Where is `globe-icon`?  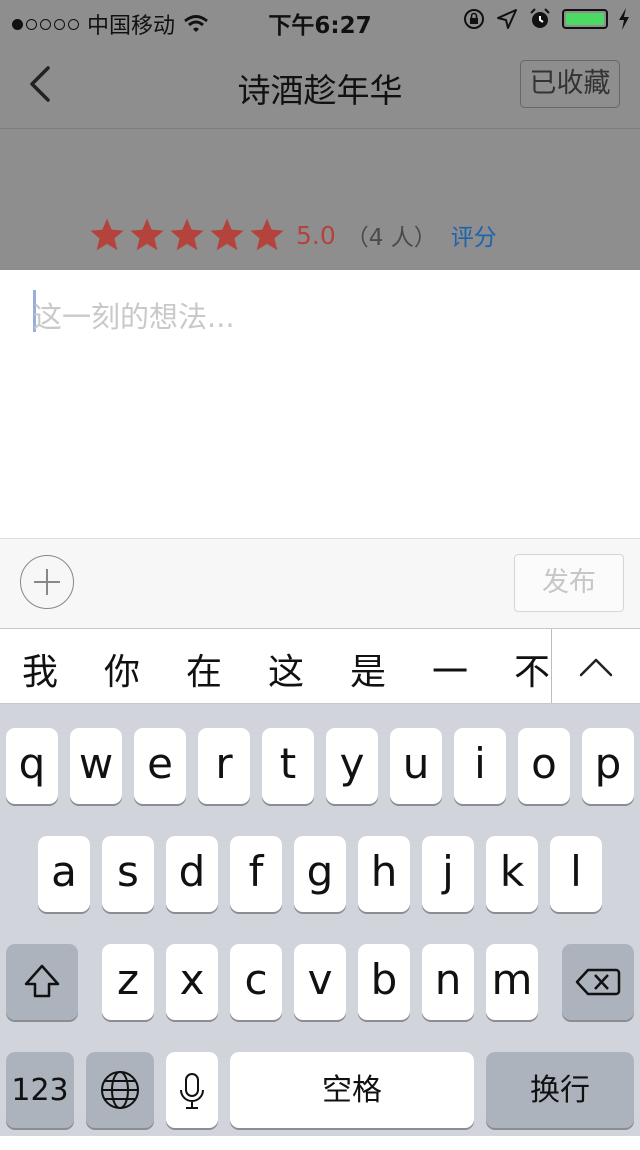 globe-icon is located at coordinates (120, 1090).